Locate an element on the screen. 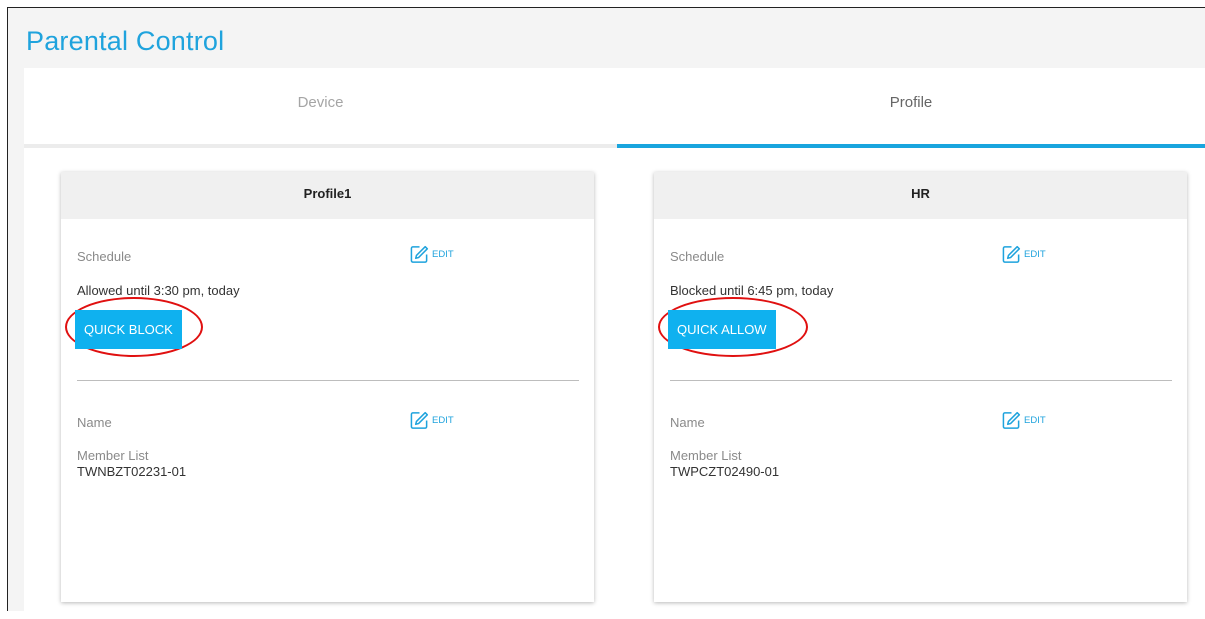 This screenshot has height=619, width=1205. tab-device: Device is located at coordinates (320, 108).